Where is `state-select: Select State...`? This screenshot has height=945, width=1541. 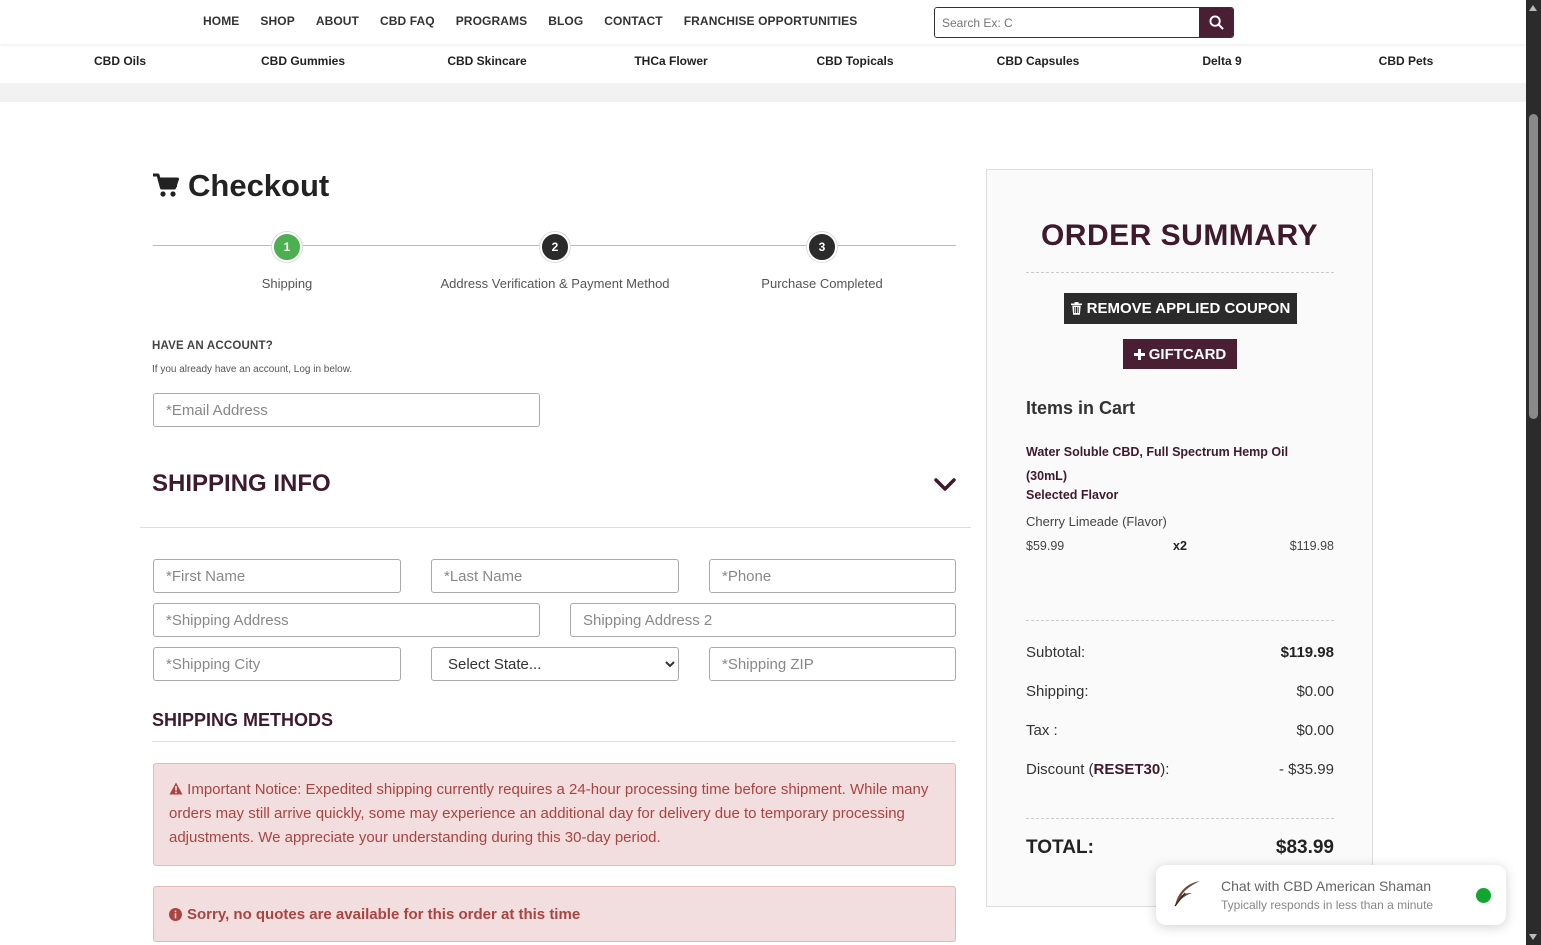 state-select: Select State... is located at coordinates (555, 664).